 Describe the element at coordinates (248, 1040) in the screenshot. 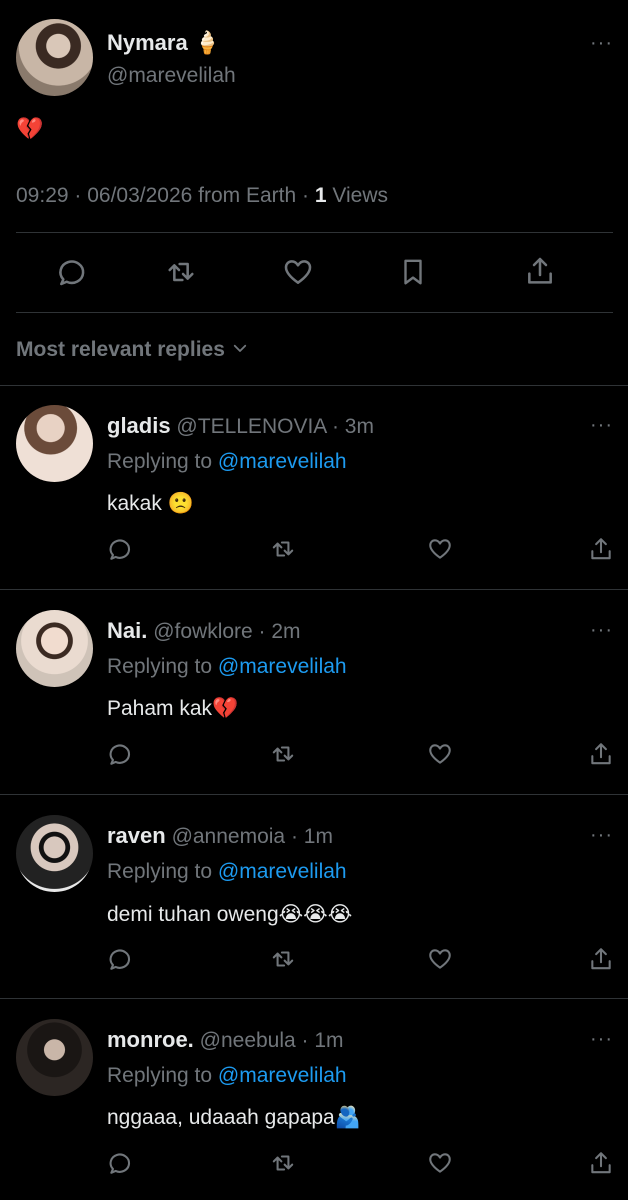

I see `reply-author-handle: @neebula` at that location.